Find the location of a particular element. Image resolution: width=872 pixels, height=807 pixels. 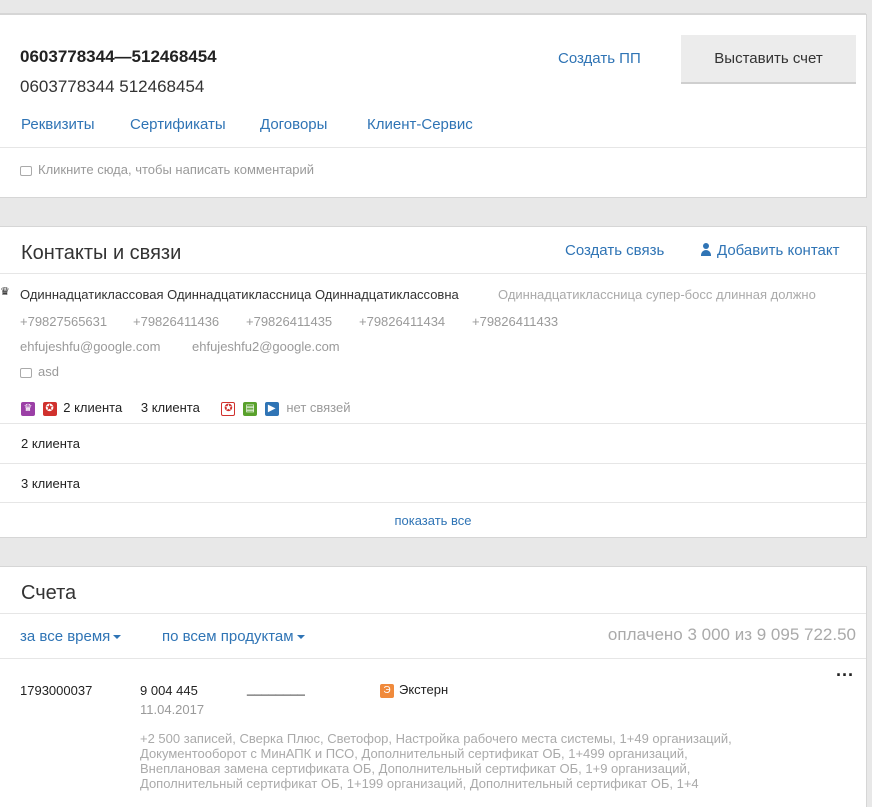

crown-icon: ♛ is located at coordinates (5, 292).